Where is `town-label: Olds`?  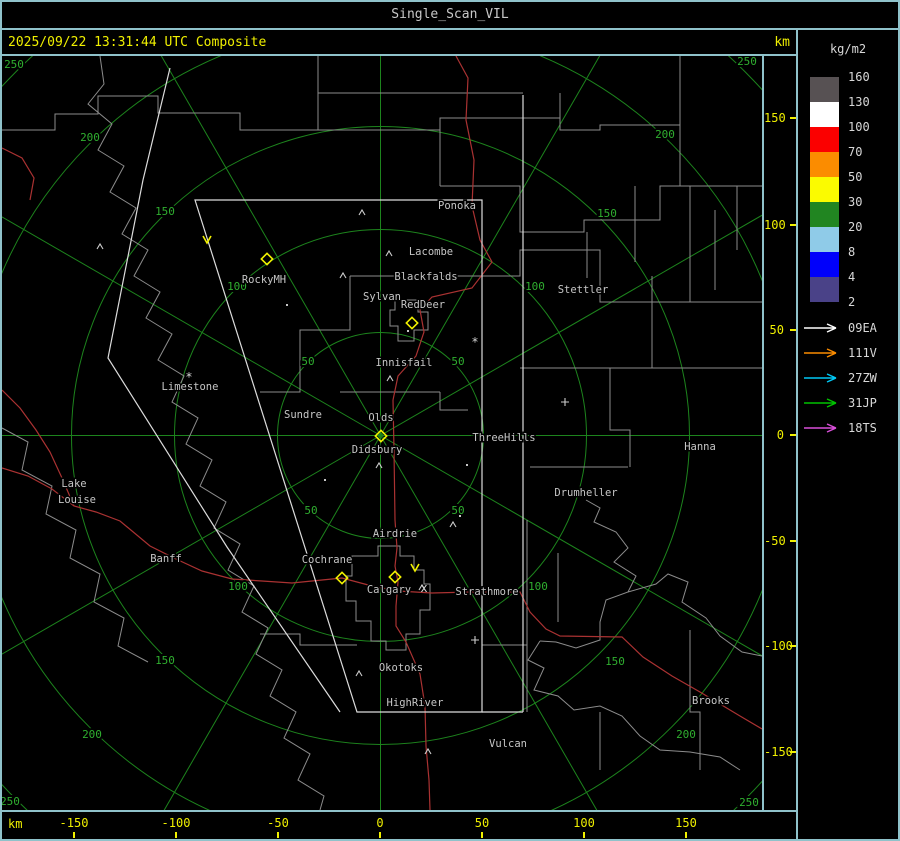
town-label: Olds is located at coordinates (380, 418).